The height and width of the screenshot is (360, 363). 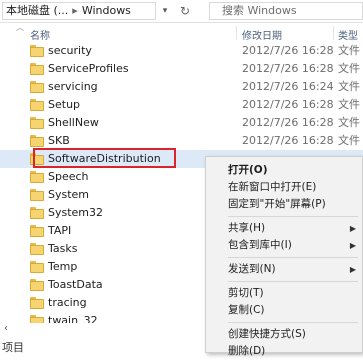 I want to click on item-name: ToastData, so click(x=75, y=284).